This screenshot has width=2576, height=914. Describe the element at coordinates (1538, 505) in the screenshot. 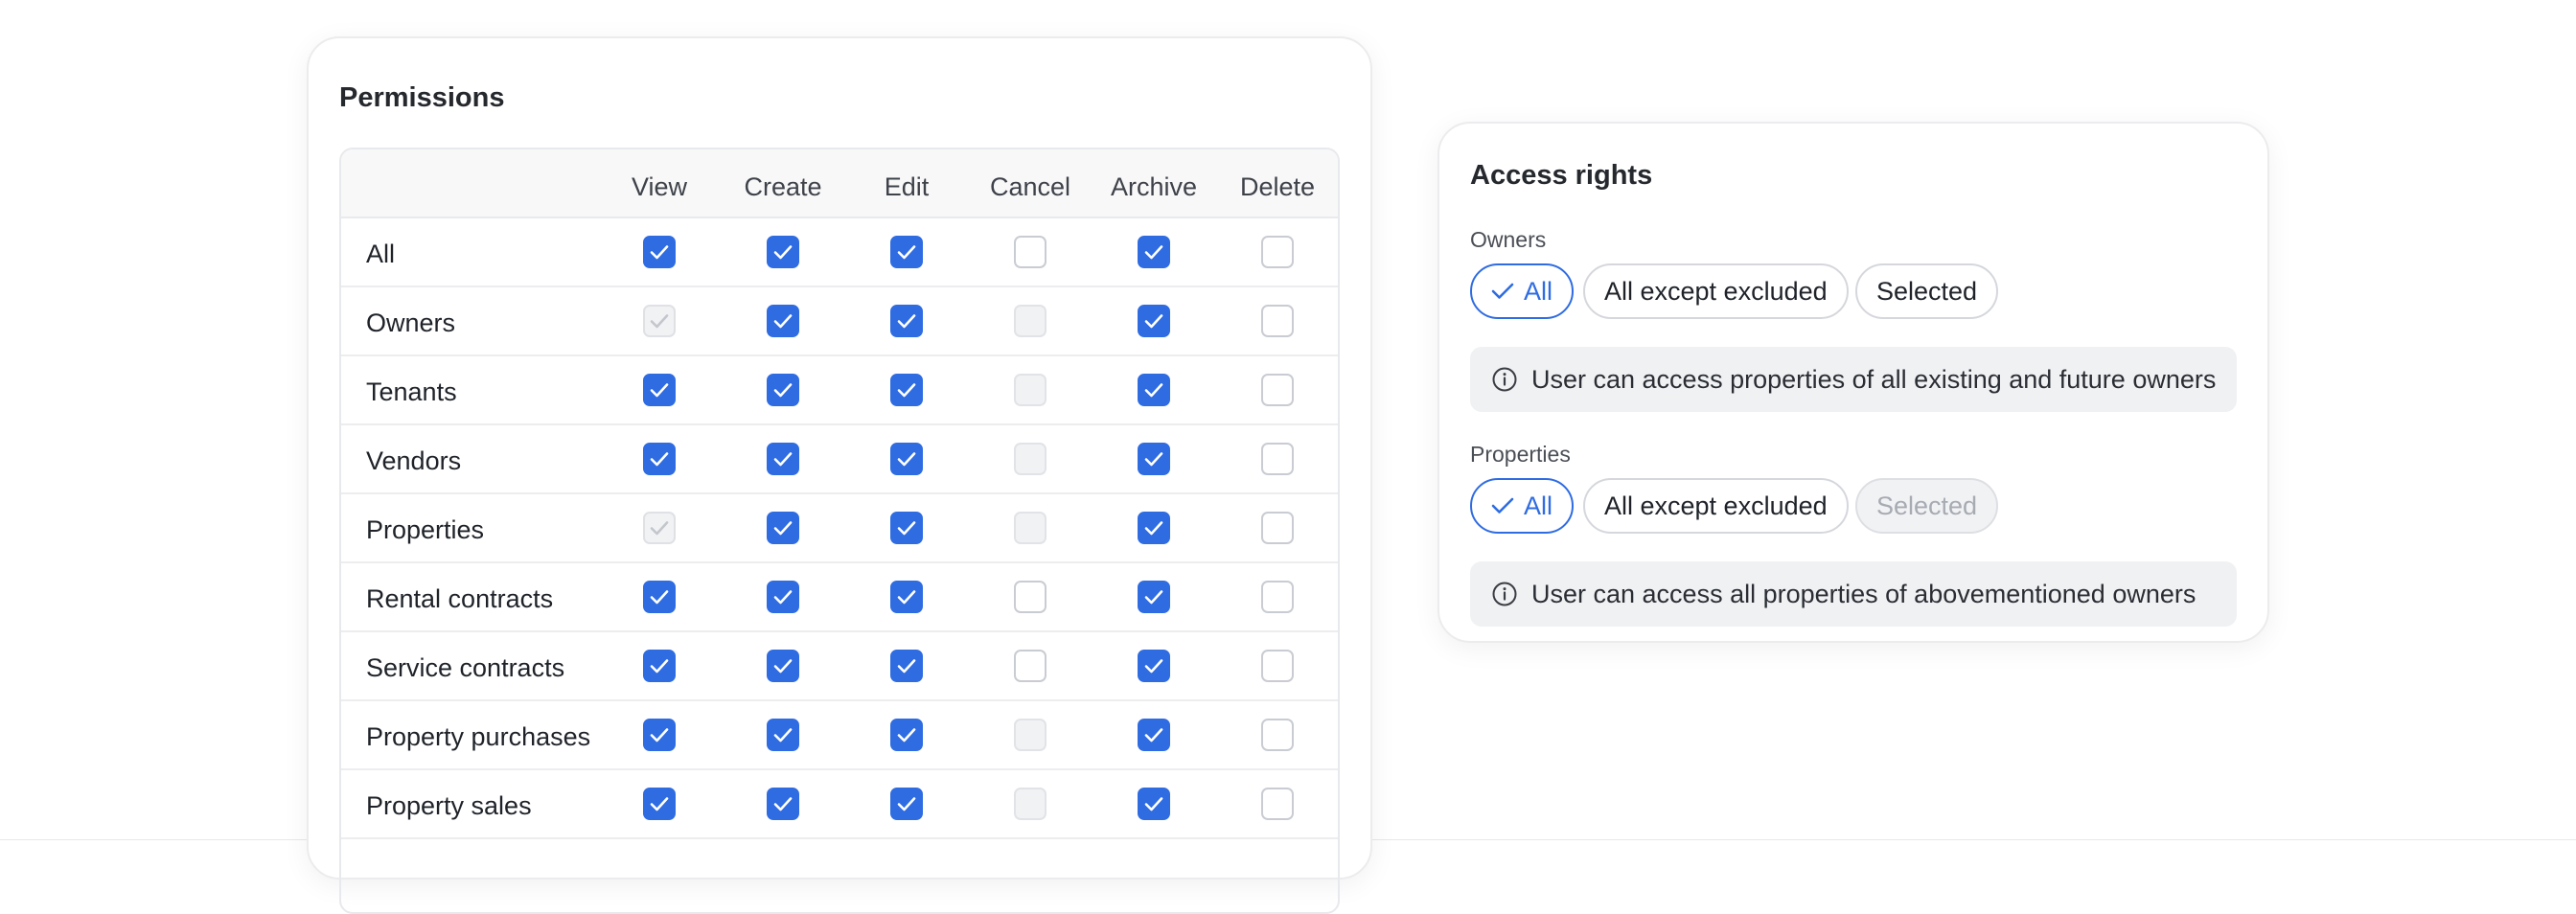

I see `properties-option-all-label: All` at that location.